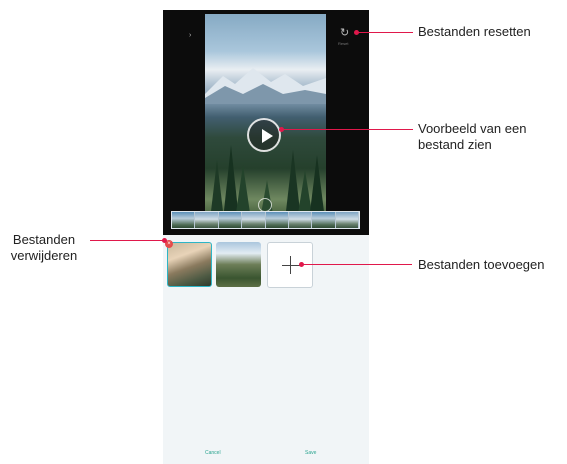  Describe the element at coordinates (264, 135) in the screenshot. I see `play-icon` at that location.